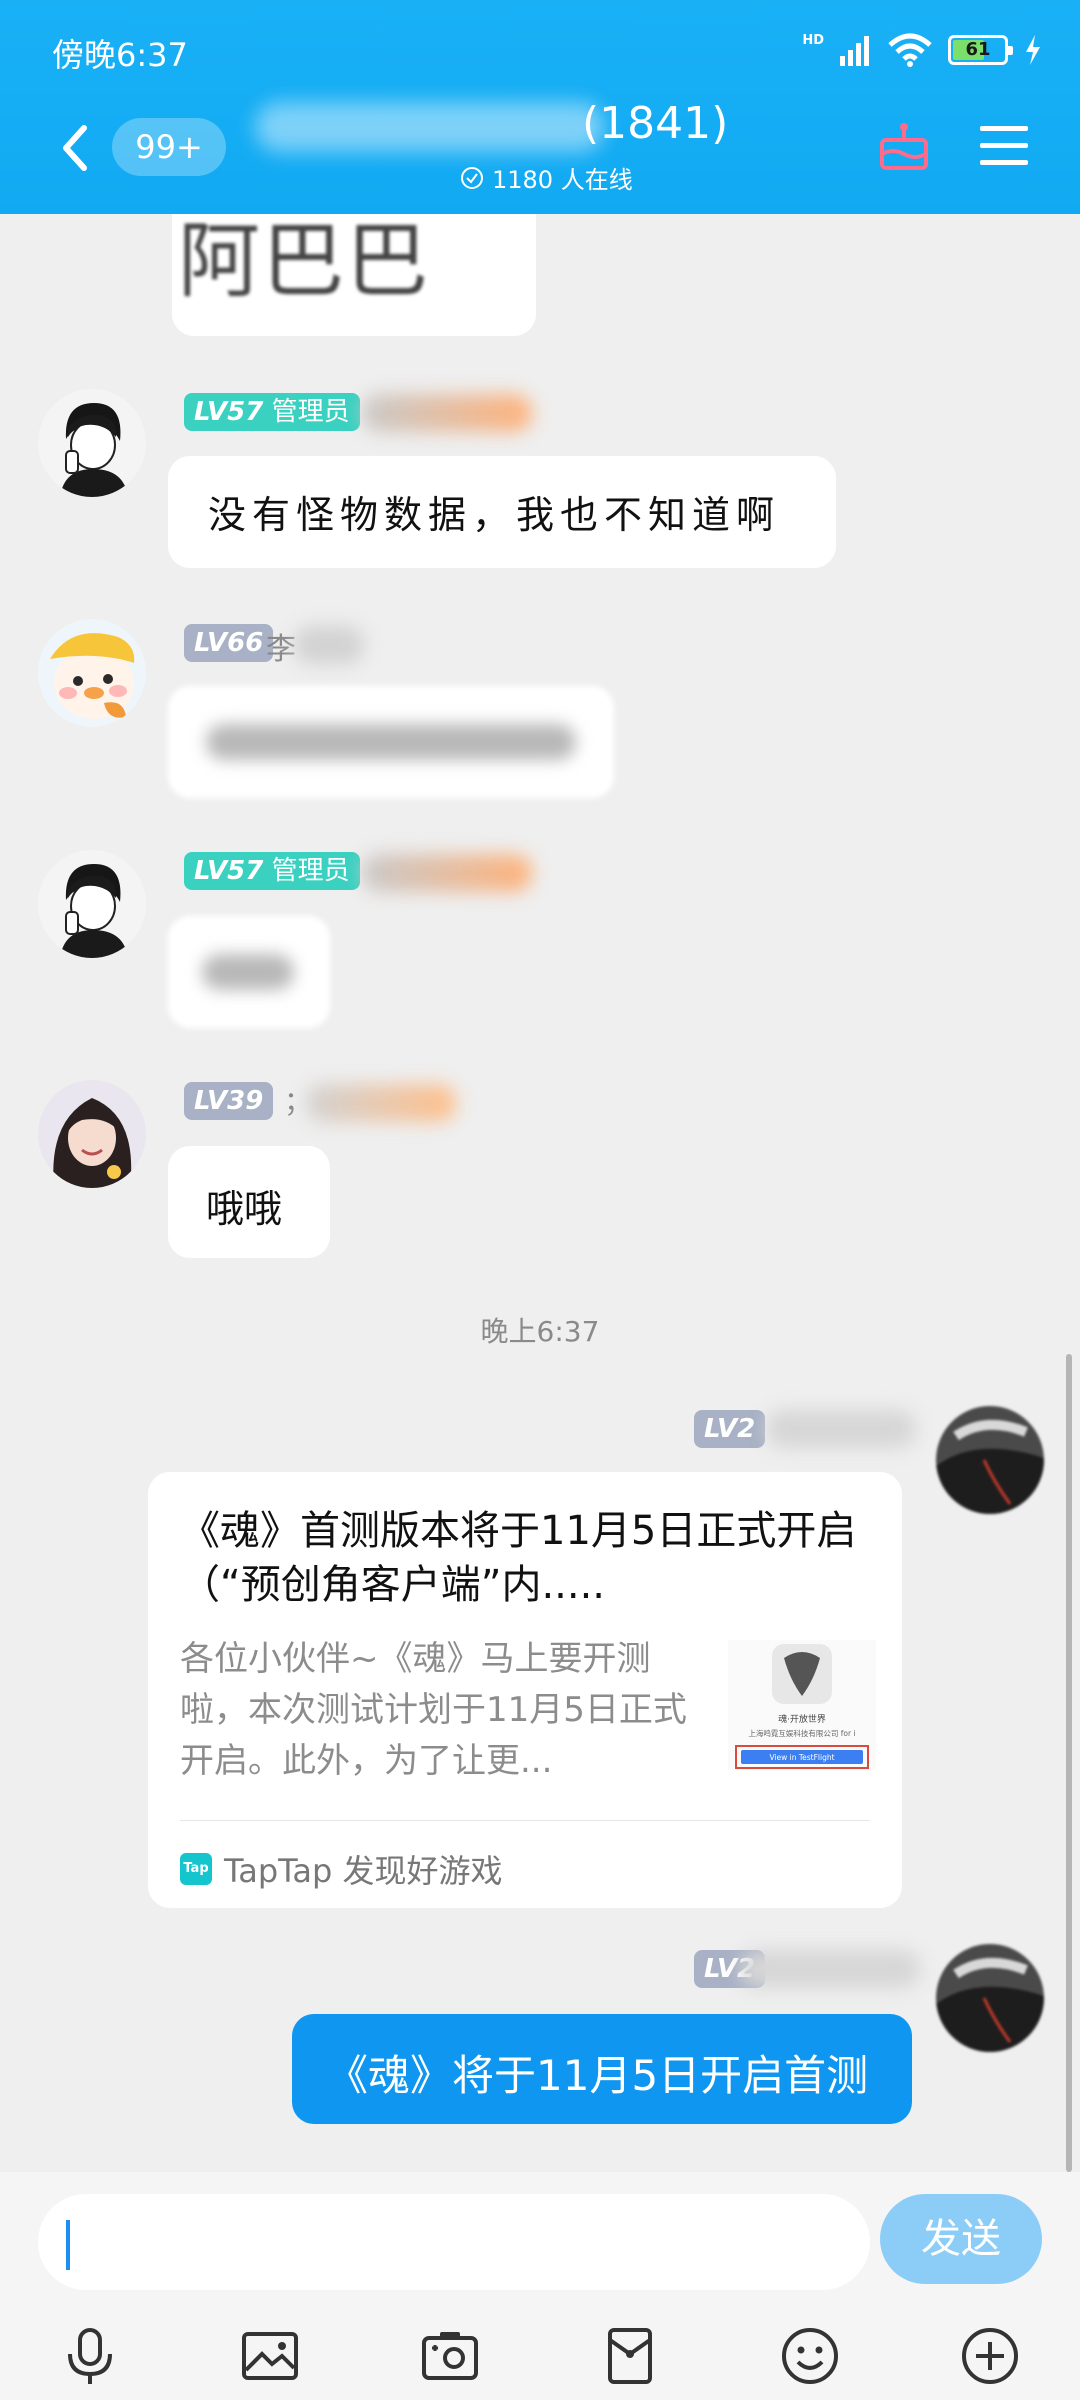 Image resolution: width=1080 pixels, height=2400 pixels. What do you see at coordinates (494, 515) in the screenshot?
I see `message-text: 没有怪物数据，我也不知道啊` at bounding box center [494, 515].